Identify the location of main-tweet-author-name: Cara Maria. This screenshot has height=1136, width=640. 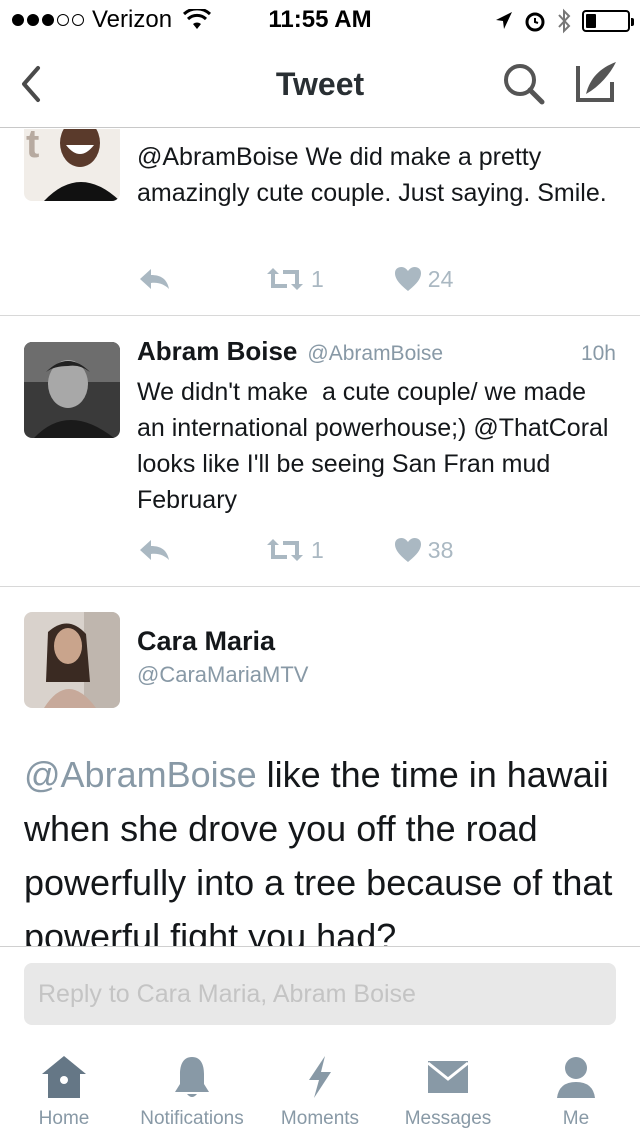
(206, 641).